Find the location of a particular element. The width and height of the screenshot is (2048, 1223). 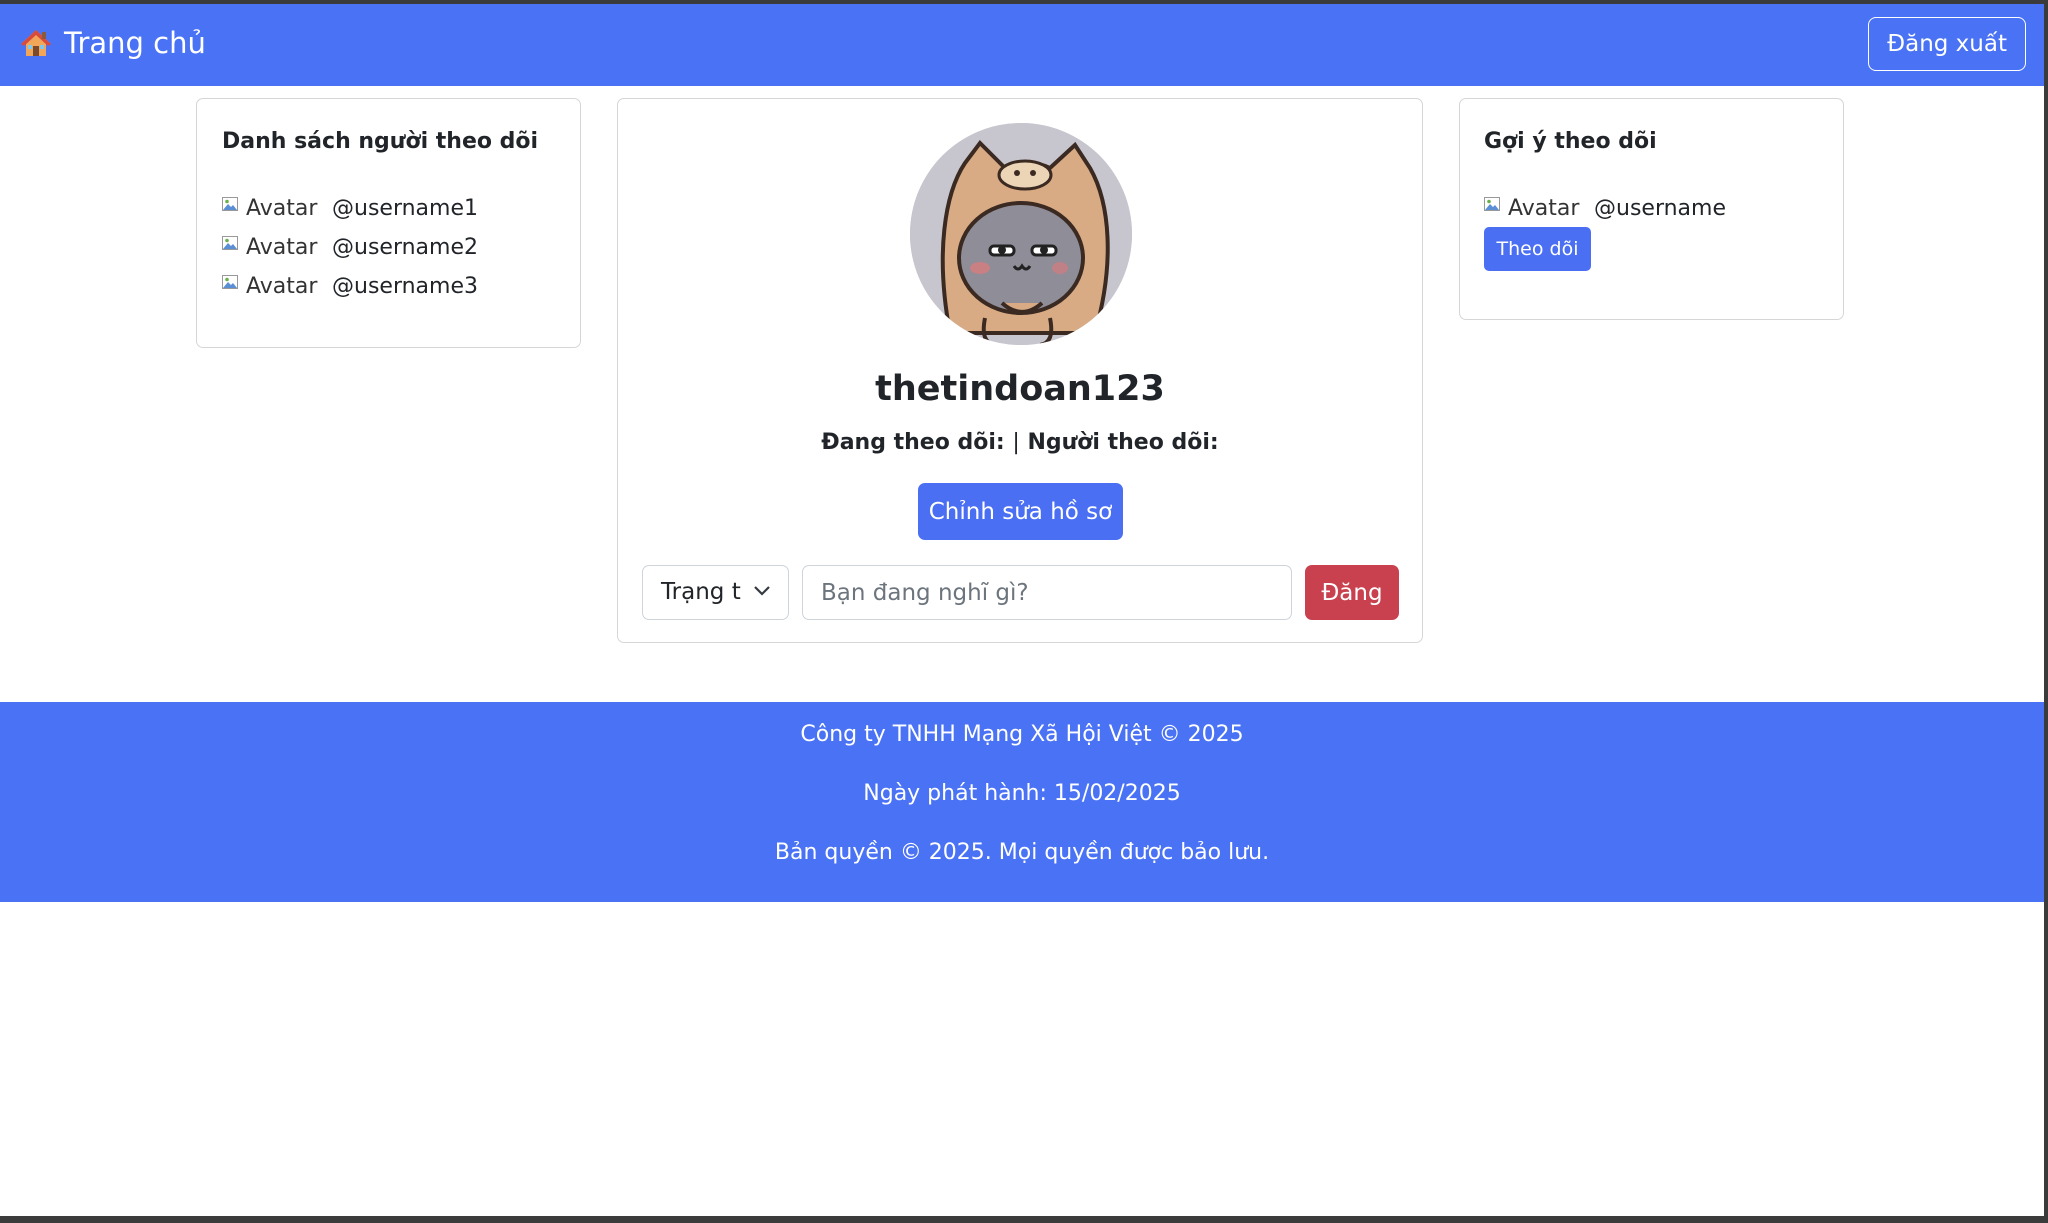

chevron-down-icon is located at coordinates (762, 591).